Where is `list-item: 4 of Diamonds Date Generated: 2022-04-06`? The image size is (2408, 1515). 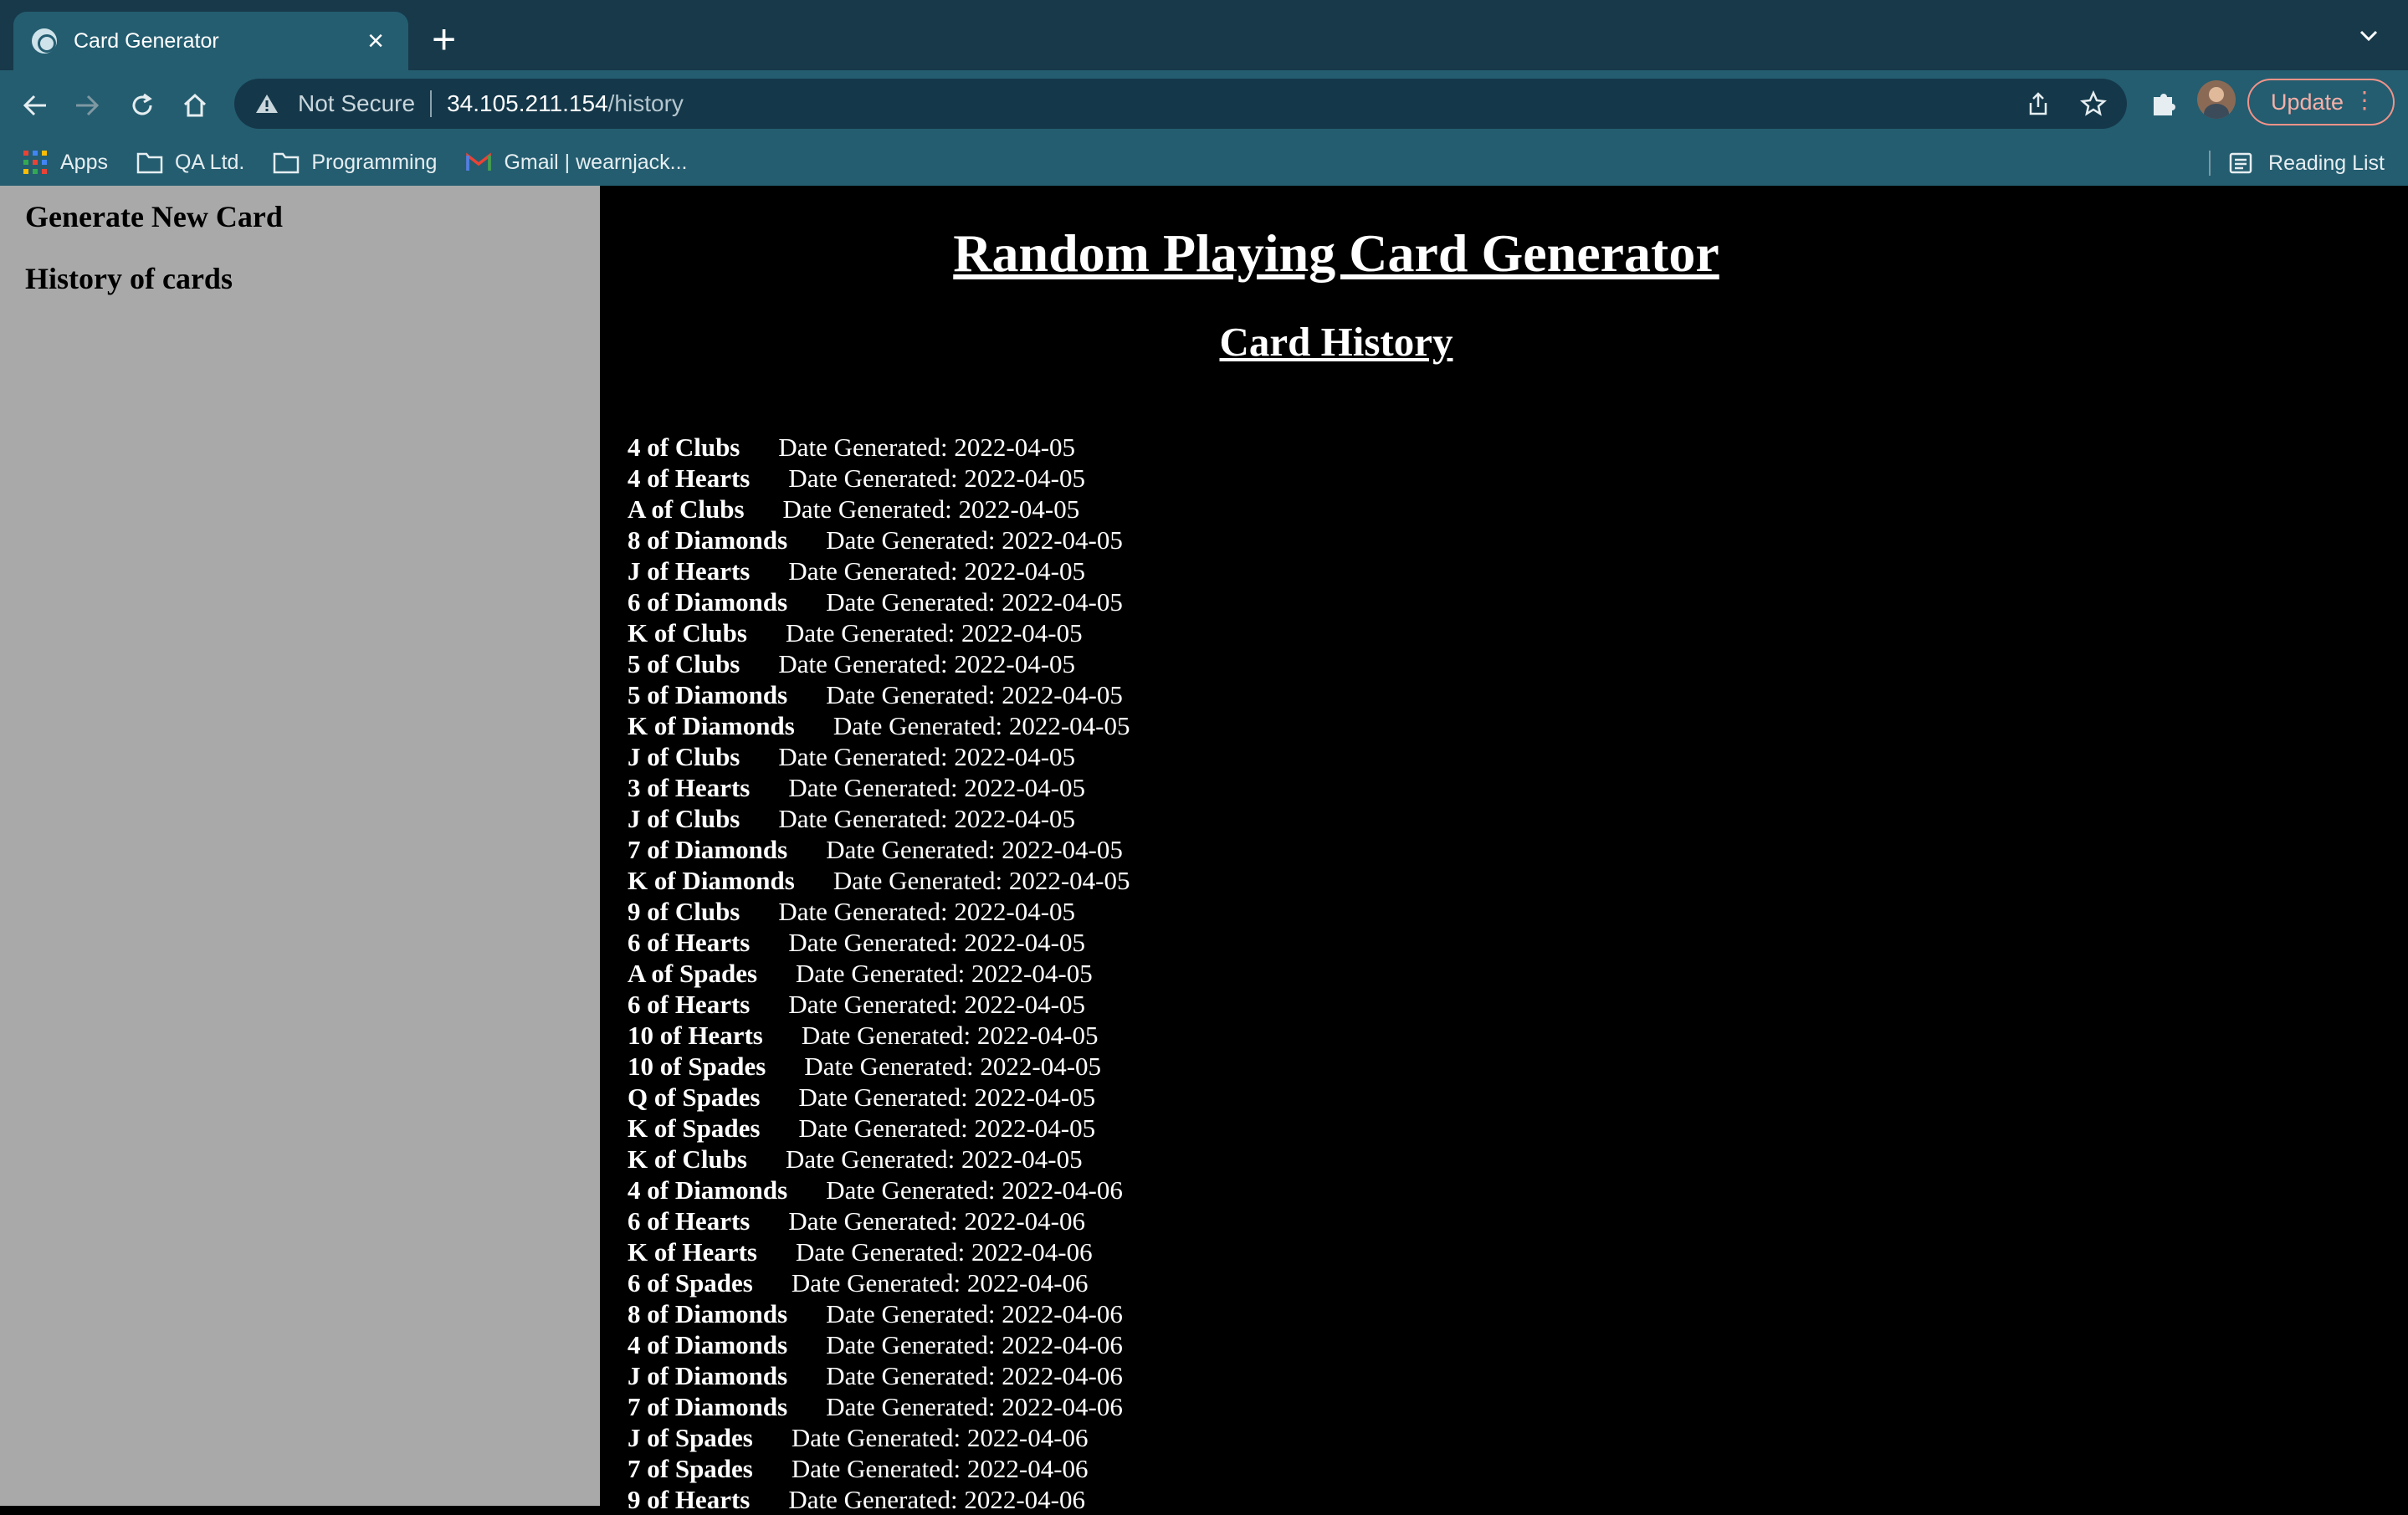 list-item: 4 of Diamonds Date Generated: 2022-04-06 is located at coordinates (879, 1190).